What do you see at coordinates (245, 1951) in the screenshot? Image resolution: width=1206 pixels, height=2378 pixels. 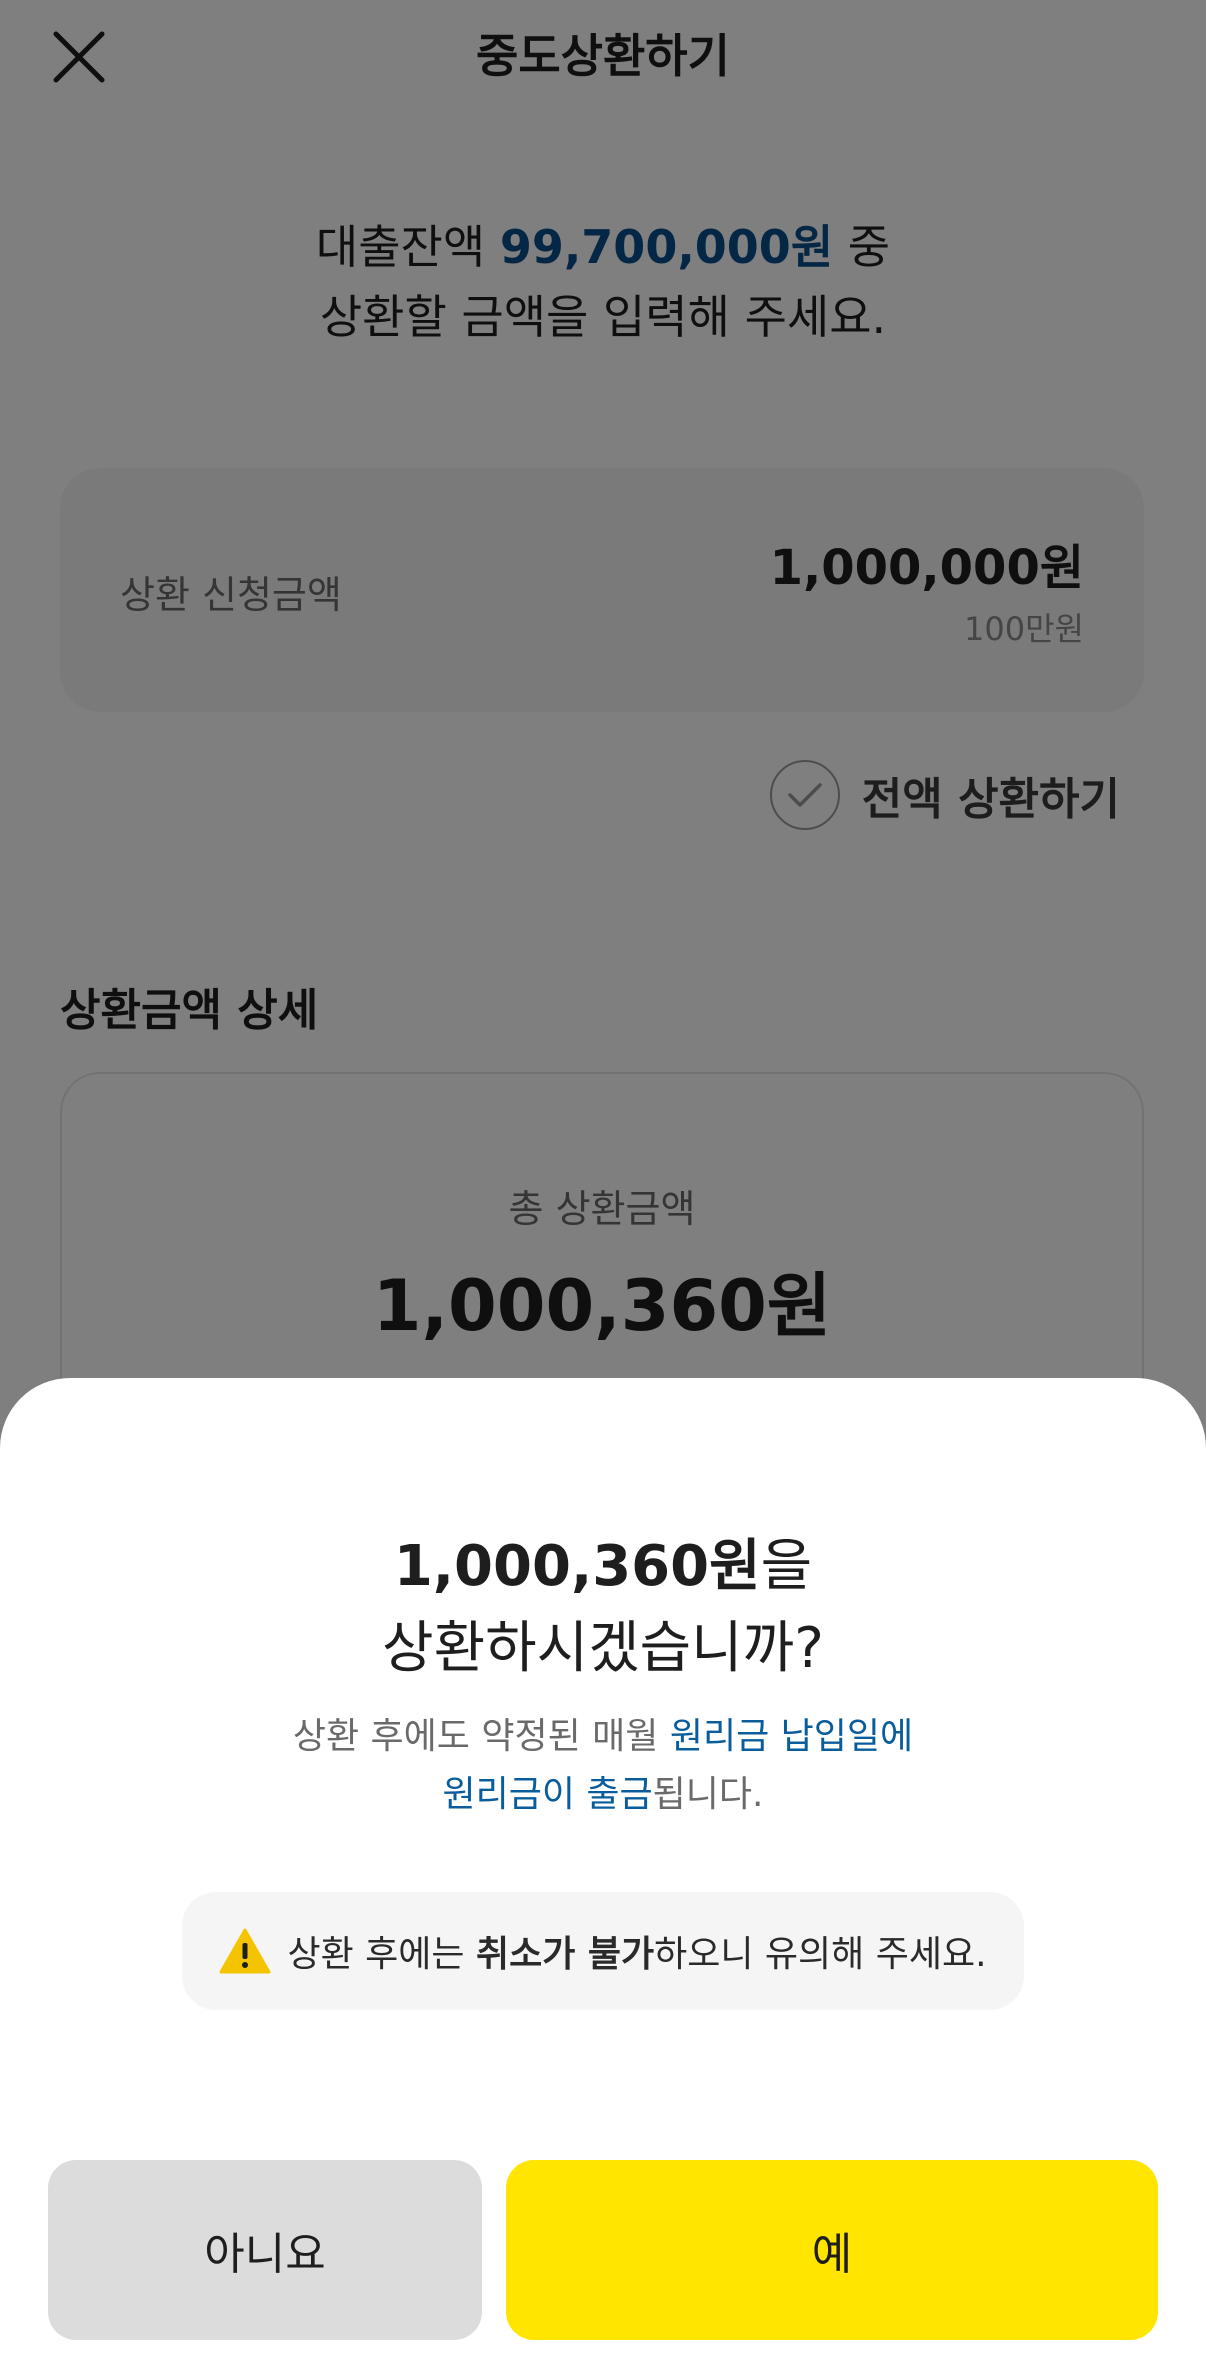 I see `warning-icon` at bounding box center [245, 1951].